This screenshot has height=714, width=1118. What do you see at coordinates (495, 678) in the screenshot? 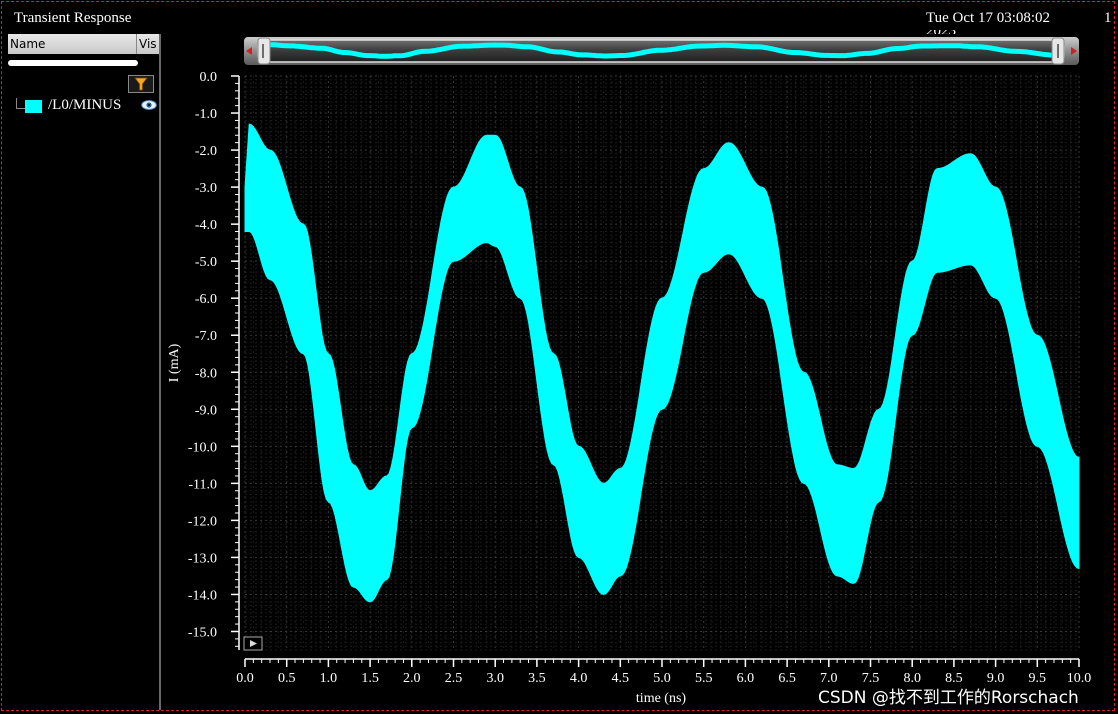
I see `x-tick-label: 3.0` at bounding box center [495, 678].